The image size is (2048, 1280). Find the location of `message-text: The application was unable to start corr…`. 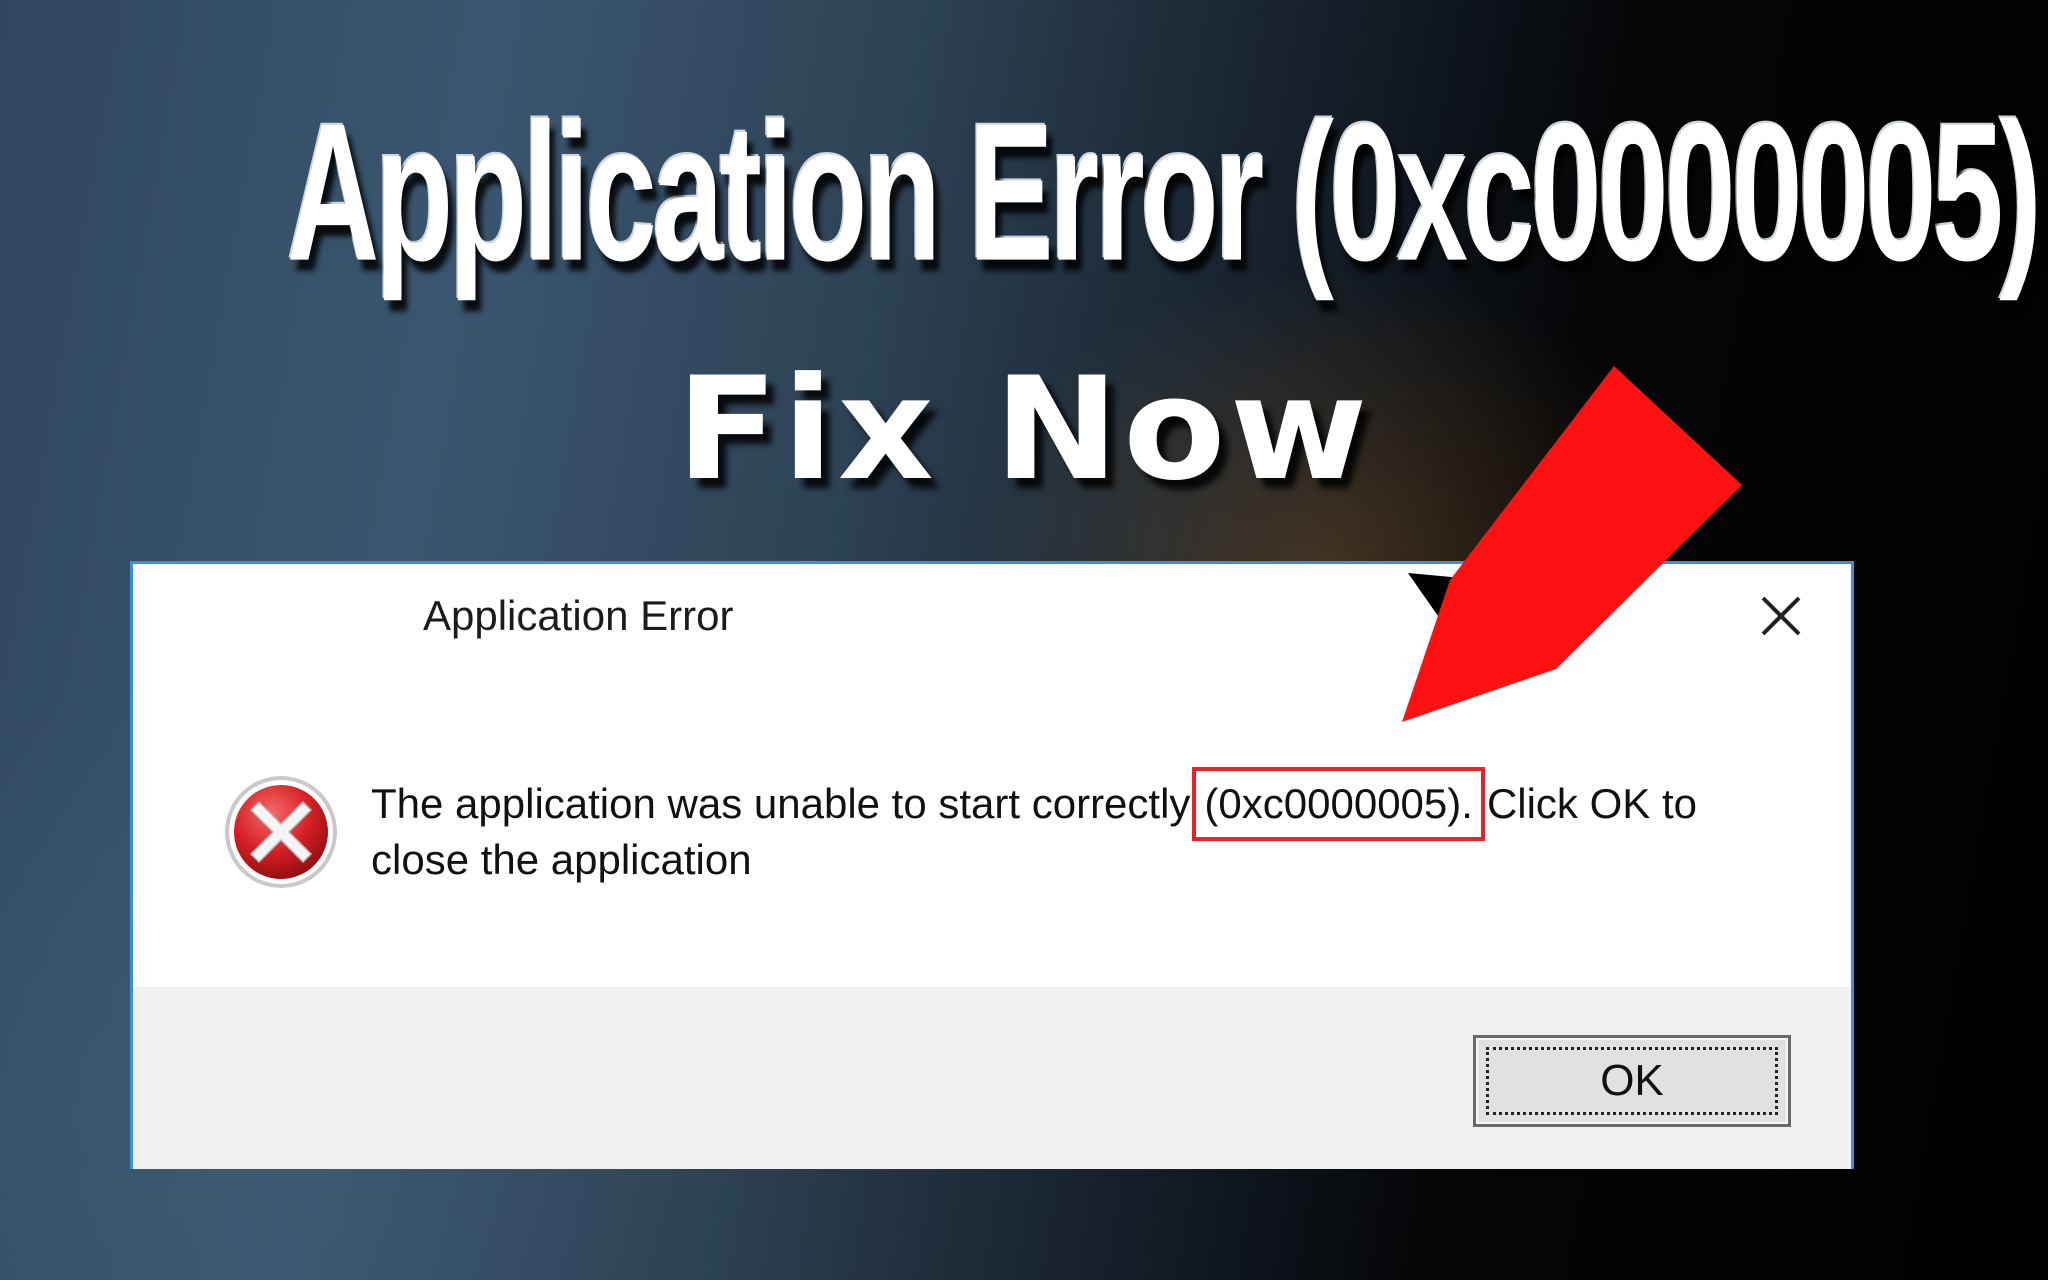

message-text: The application was unable to start corr… is located at coordinates (781, 803).